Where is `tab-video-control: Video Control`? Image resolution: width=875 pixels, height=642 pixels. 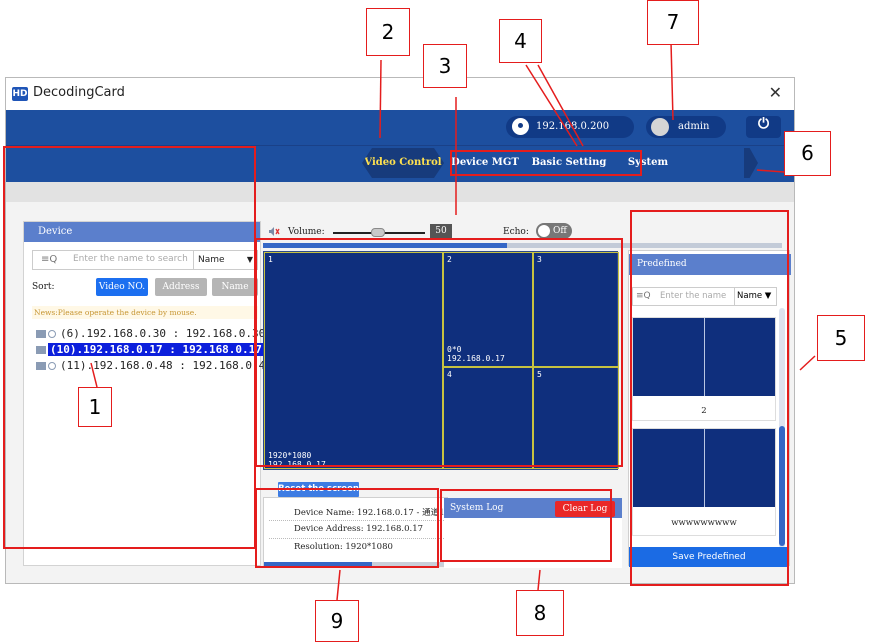
tab-video-control: Video Control is located at coordinates (403, 163).